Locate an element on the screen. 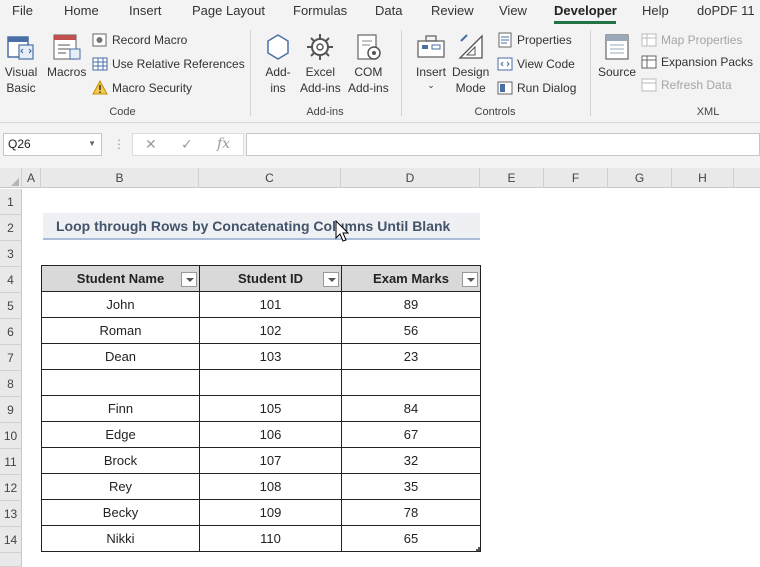 The image size is (760, 567). cell-student-name: Nikki is located at coordinates (120, 538).